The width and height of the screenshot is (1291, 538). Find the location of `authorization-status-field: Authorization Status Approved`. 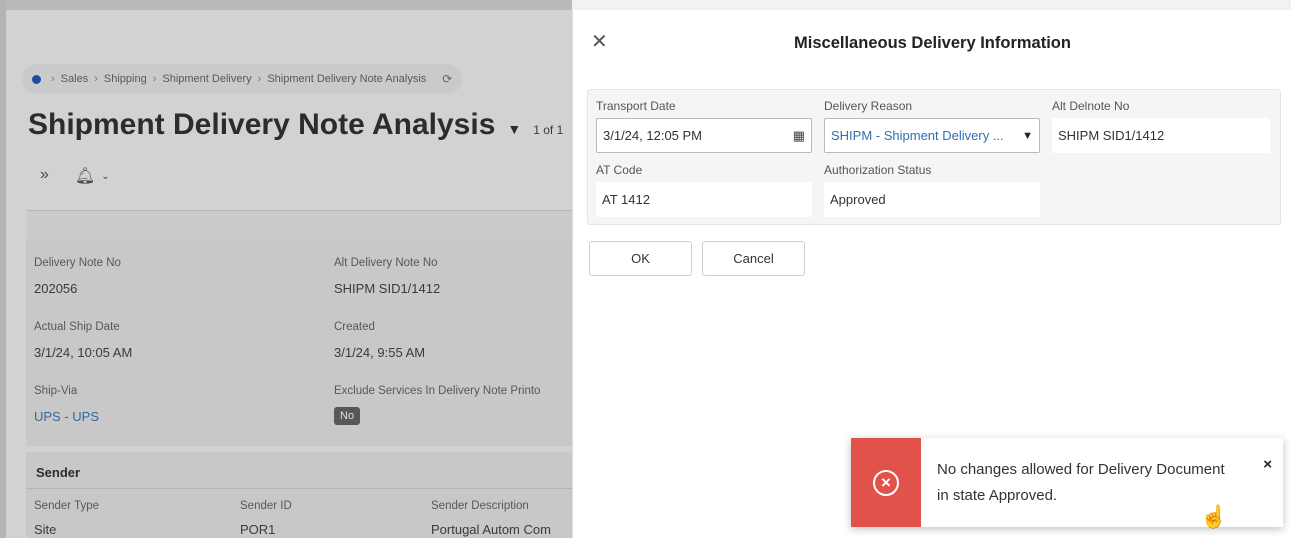

authorization-status-field: Authorization Status Approved is located at coordinates (932, 190).